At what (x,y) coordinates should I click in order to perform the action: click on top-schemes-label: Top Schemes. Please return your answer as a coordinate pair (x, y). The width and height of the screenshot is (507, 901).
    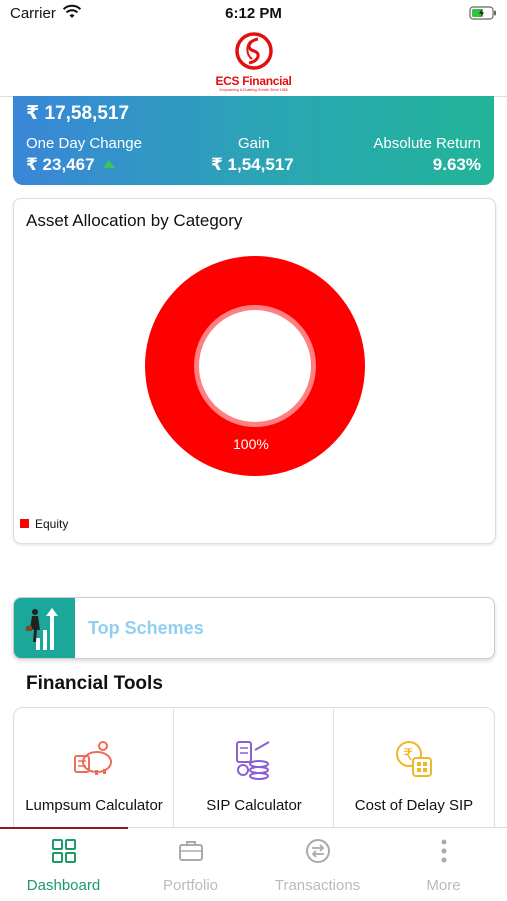
    Looking at the image, I should click on (146, 628).